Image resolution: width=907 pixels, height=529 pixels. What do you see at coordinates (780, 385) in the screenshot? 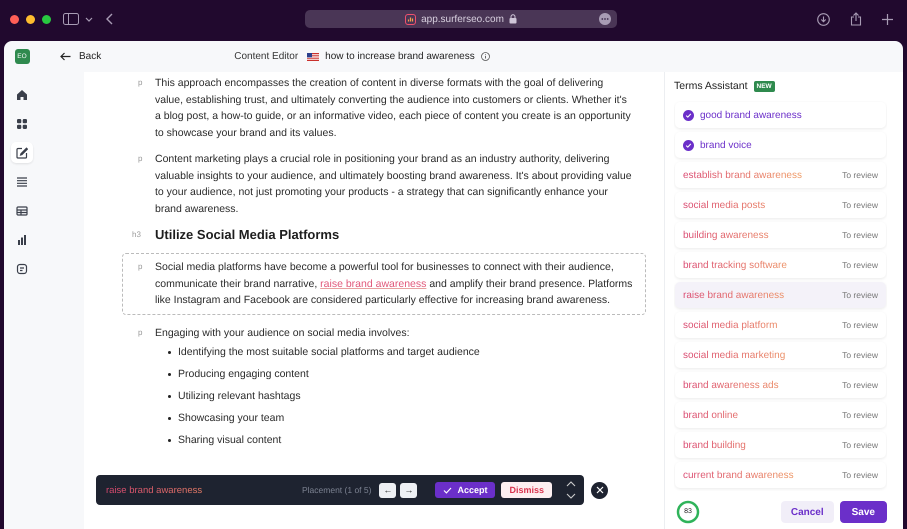
I see `term-item: brand awareness ads To review` at bounding box center [780, 385].